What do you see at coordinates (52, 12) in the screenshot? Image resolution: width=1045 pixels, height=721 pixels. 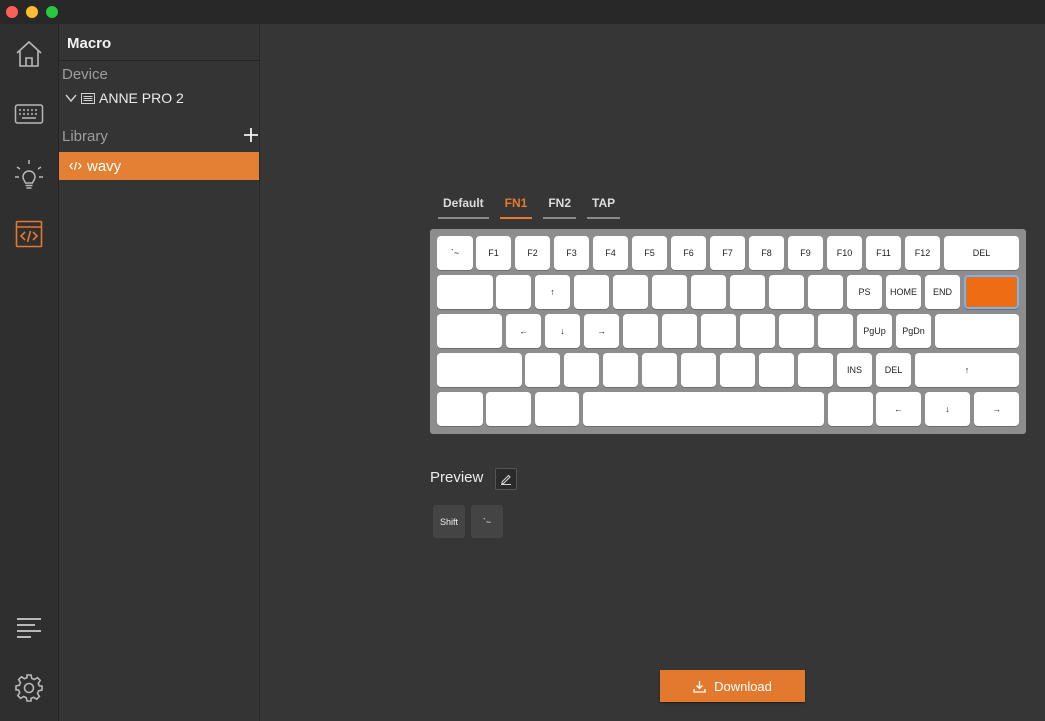 I see `maximize-window-button` at bounding box center [52, 12].